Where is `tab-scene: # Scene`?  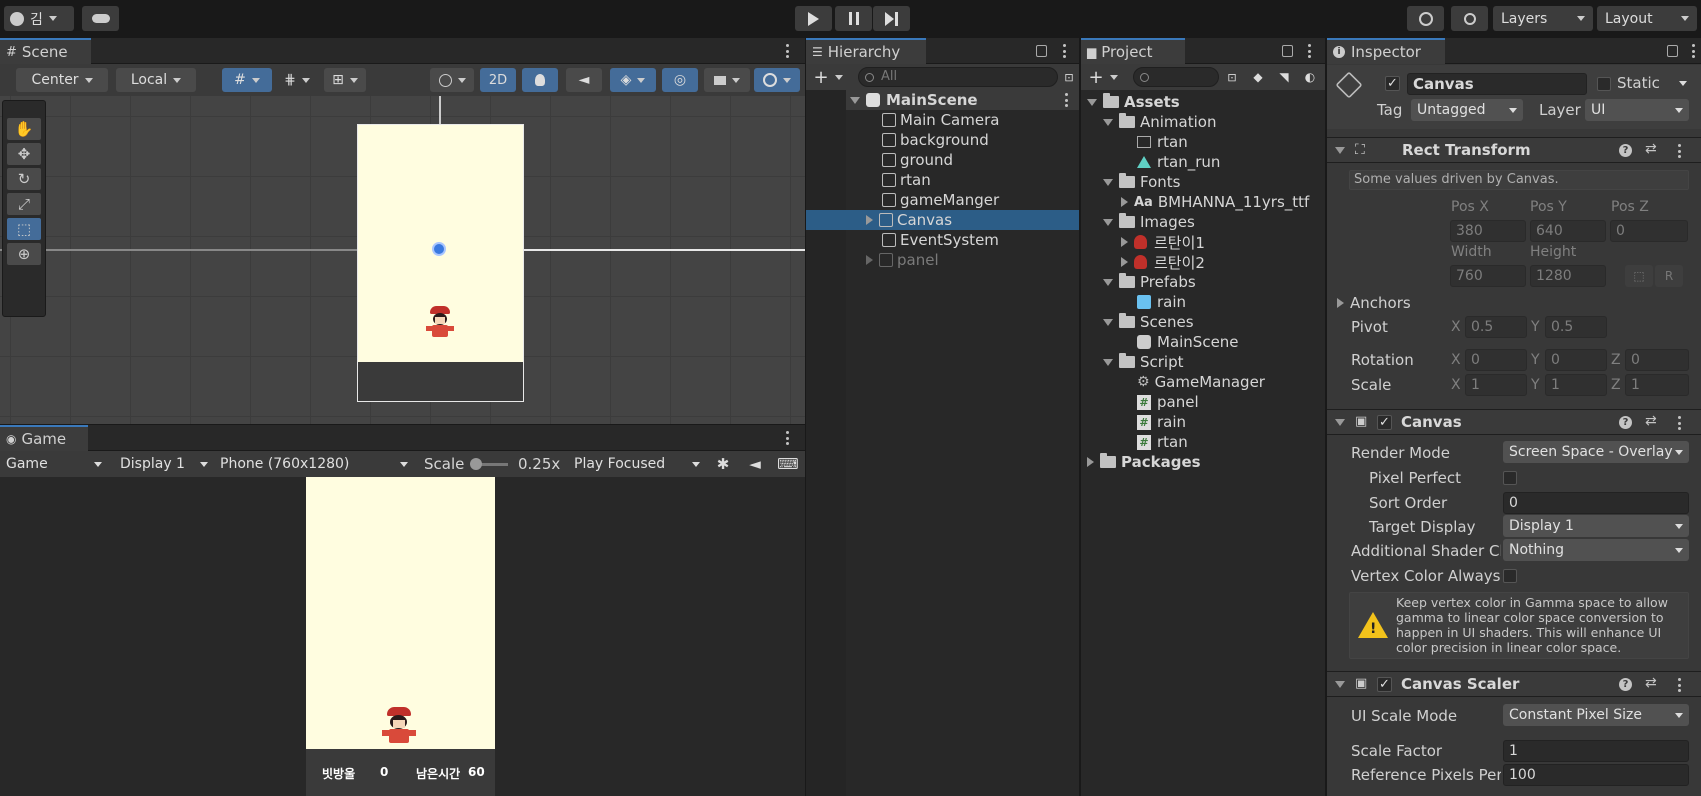 tab-scene: # Scene is located at coordinates (45, 51).